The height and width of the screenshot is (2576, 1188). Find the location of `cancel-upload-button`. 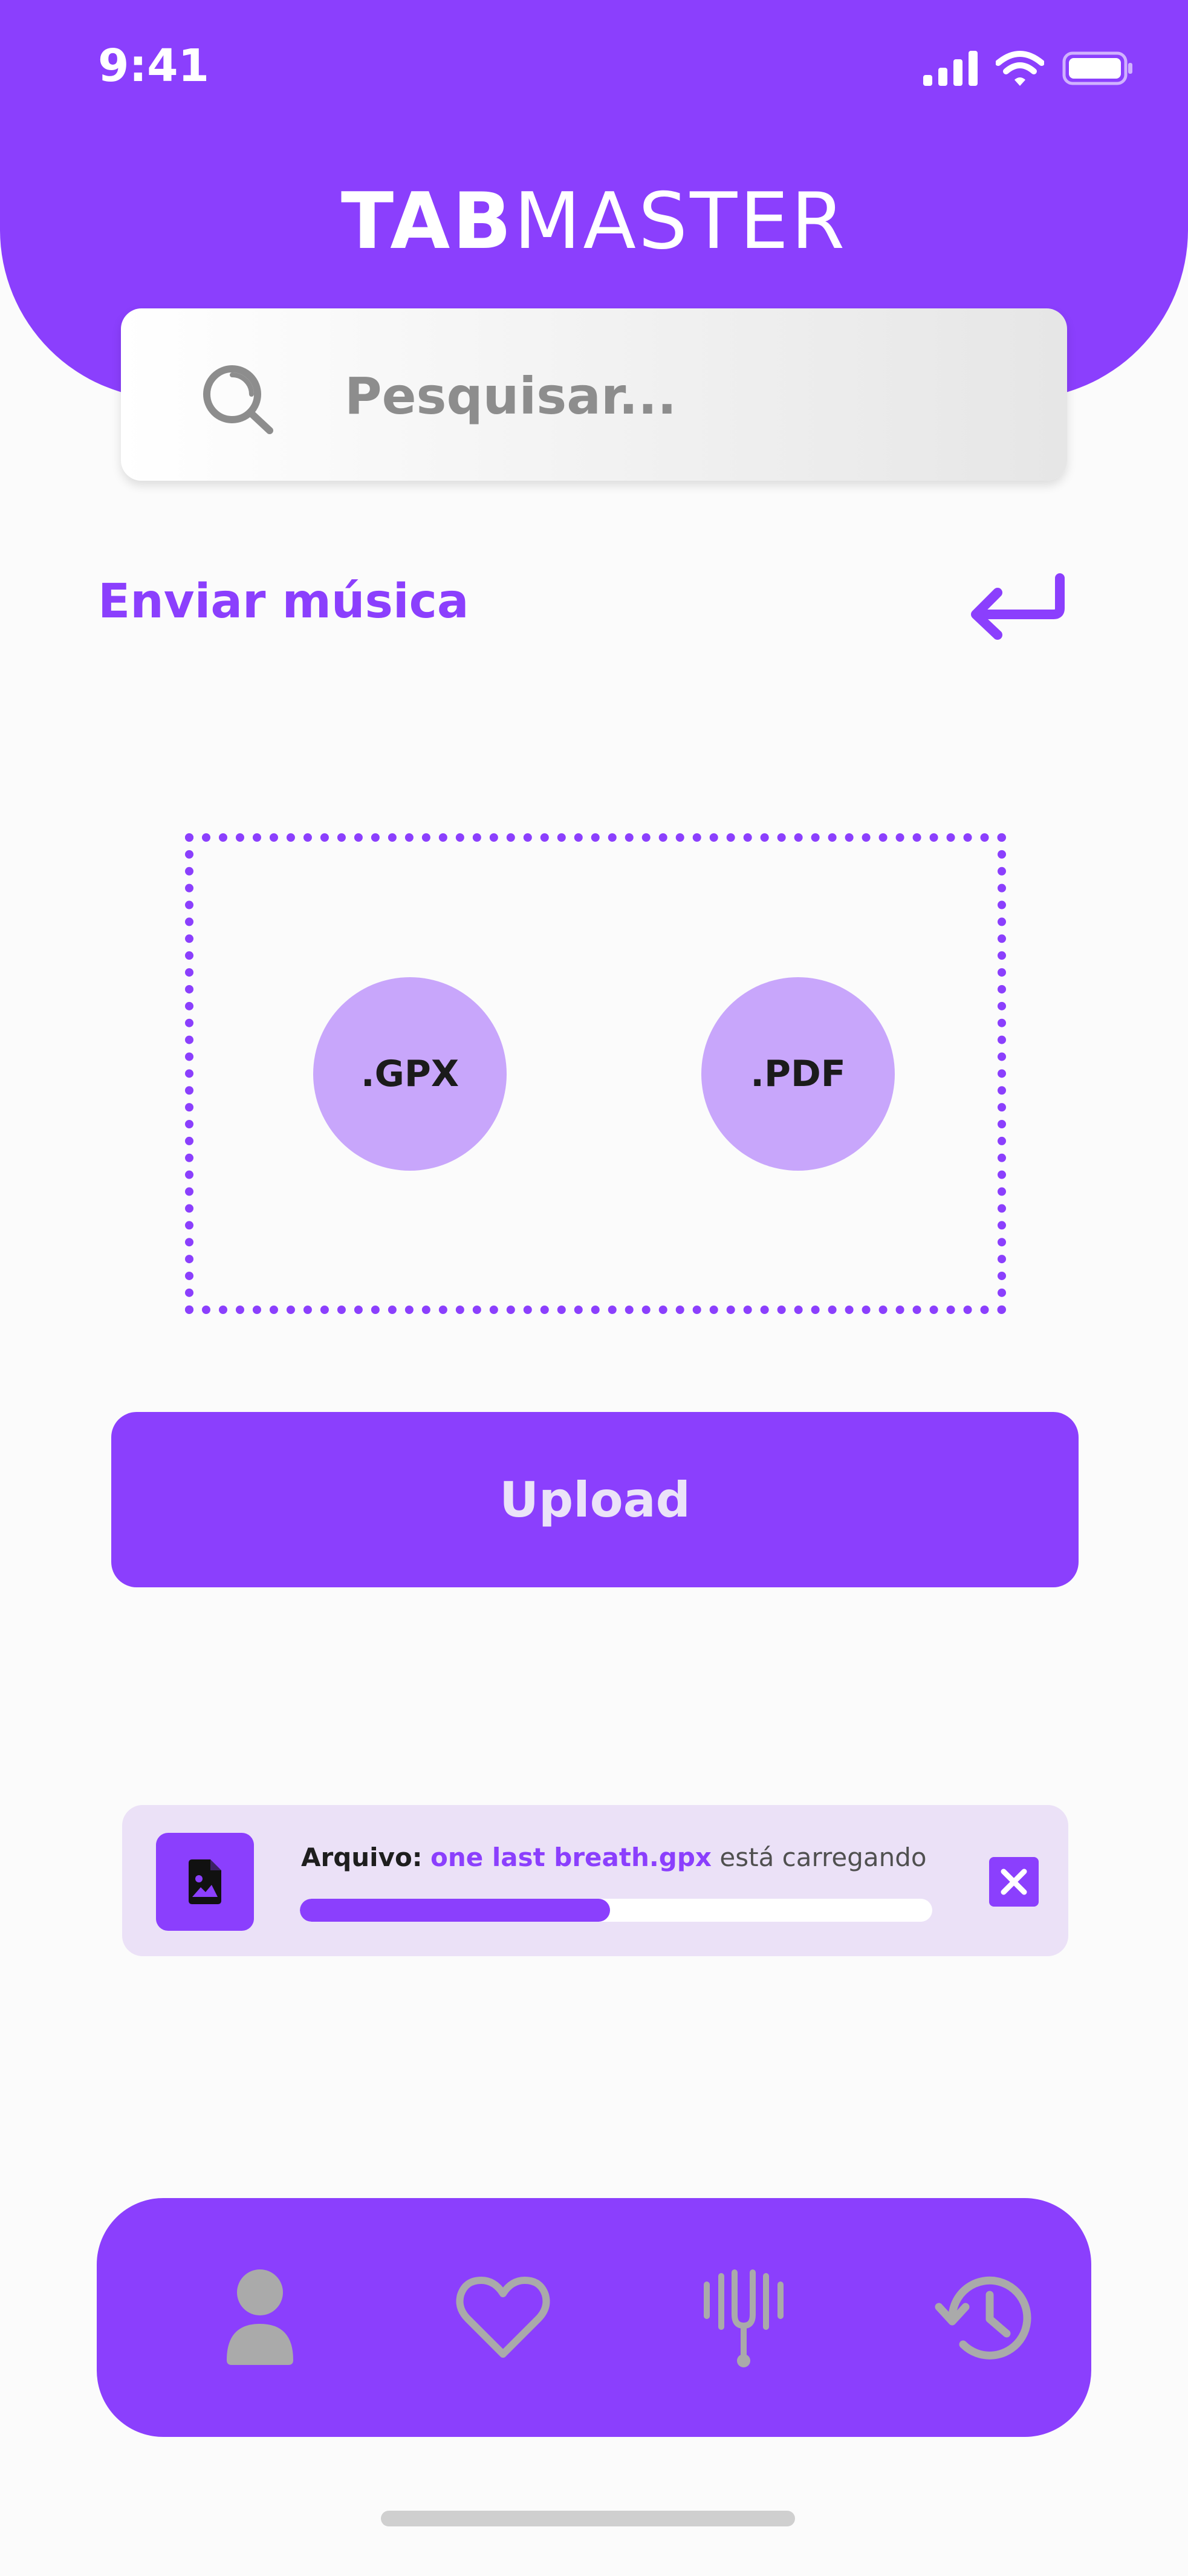

cancel-upload-button is located at coordinates (1014, 1882).